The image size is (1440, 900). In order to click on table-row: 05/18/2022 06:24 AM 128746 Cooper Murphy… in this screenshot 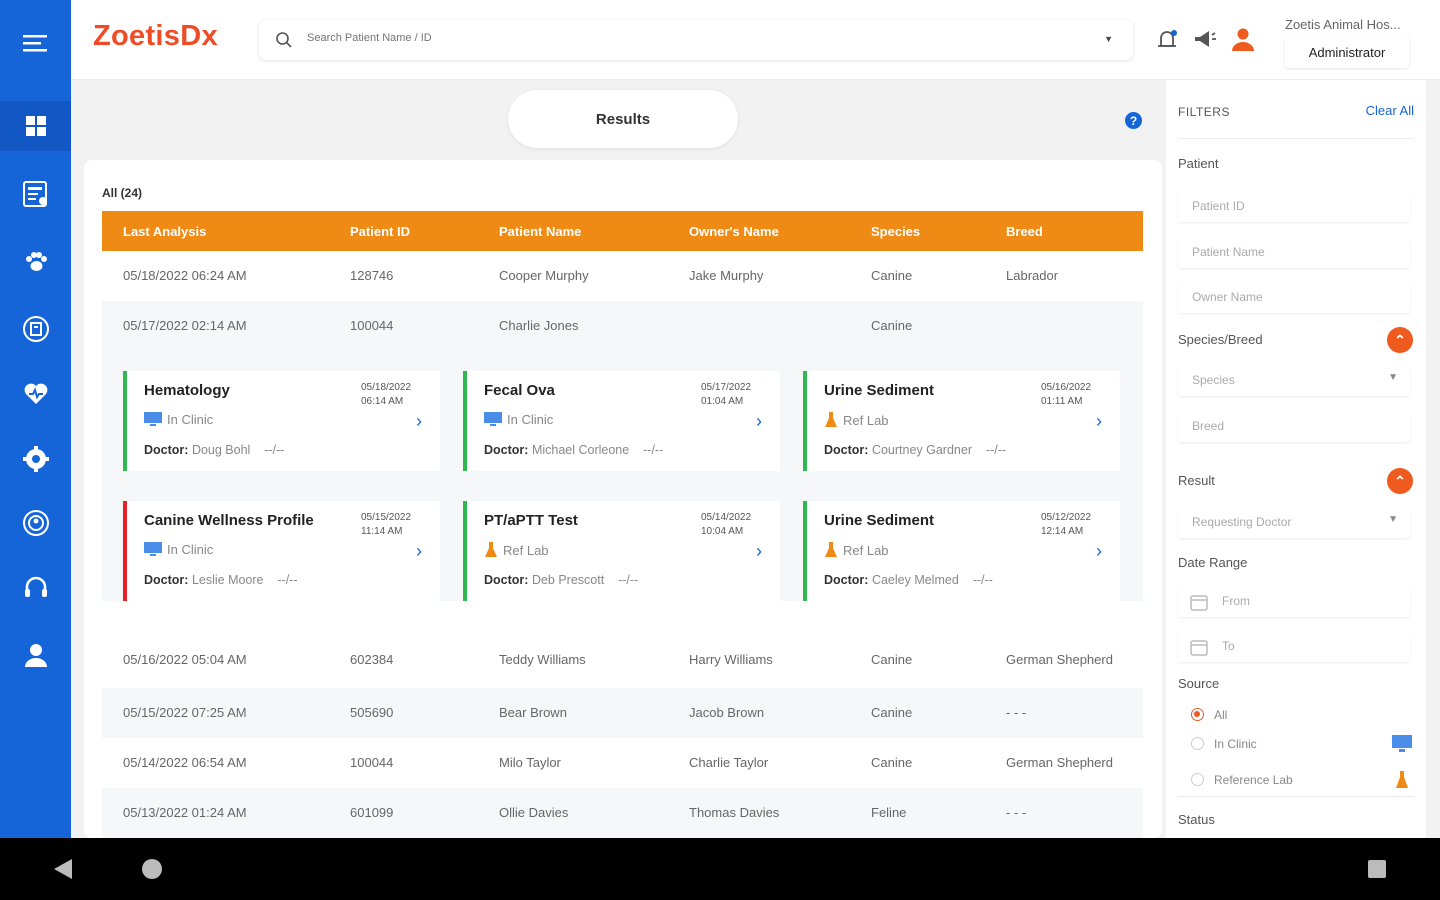, I will do `click(622, 276)`.